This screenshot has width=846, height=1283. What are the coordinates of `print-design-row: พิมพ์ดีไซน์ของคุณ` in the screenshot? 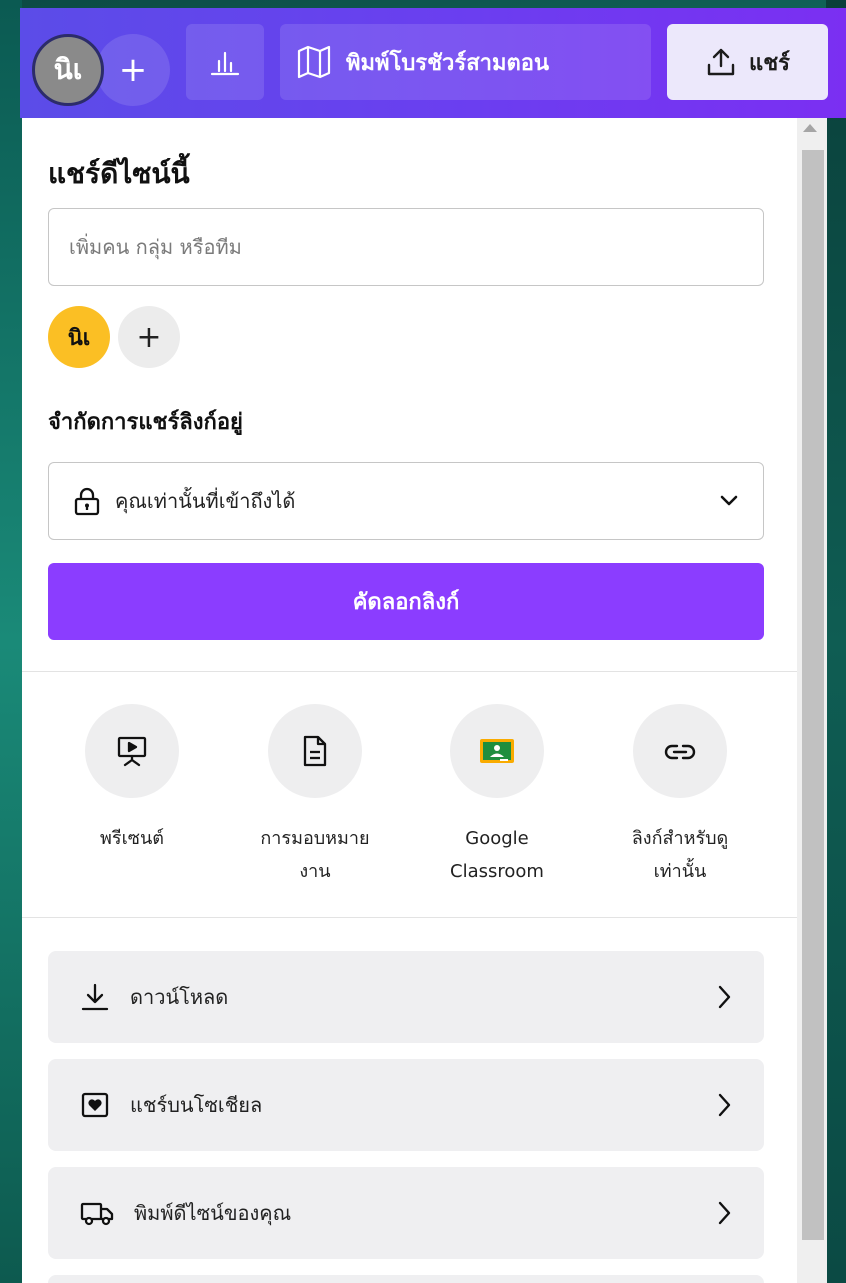 It's located at (406, 1213).